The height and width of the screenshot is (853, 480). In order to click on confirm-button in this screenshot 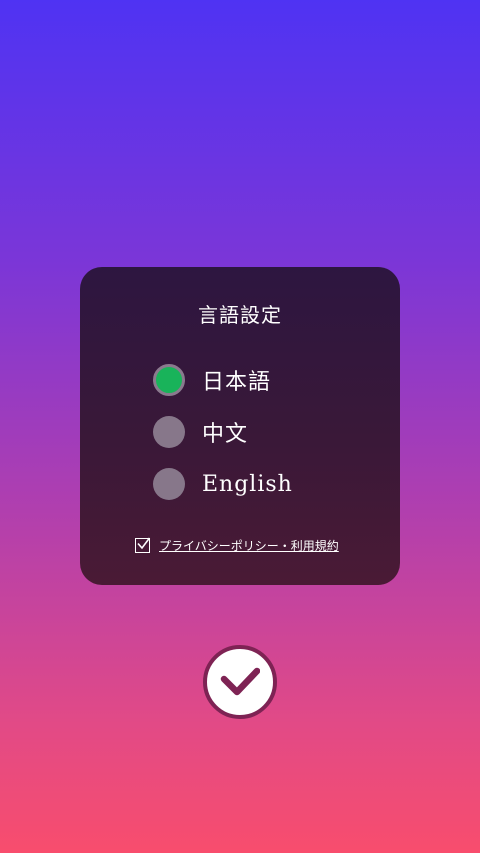, I will do `click(240, 682)`.